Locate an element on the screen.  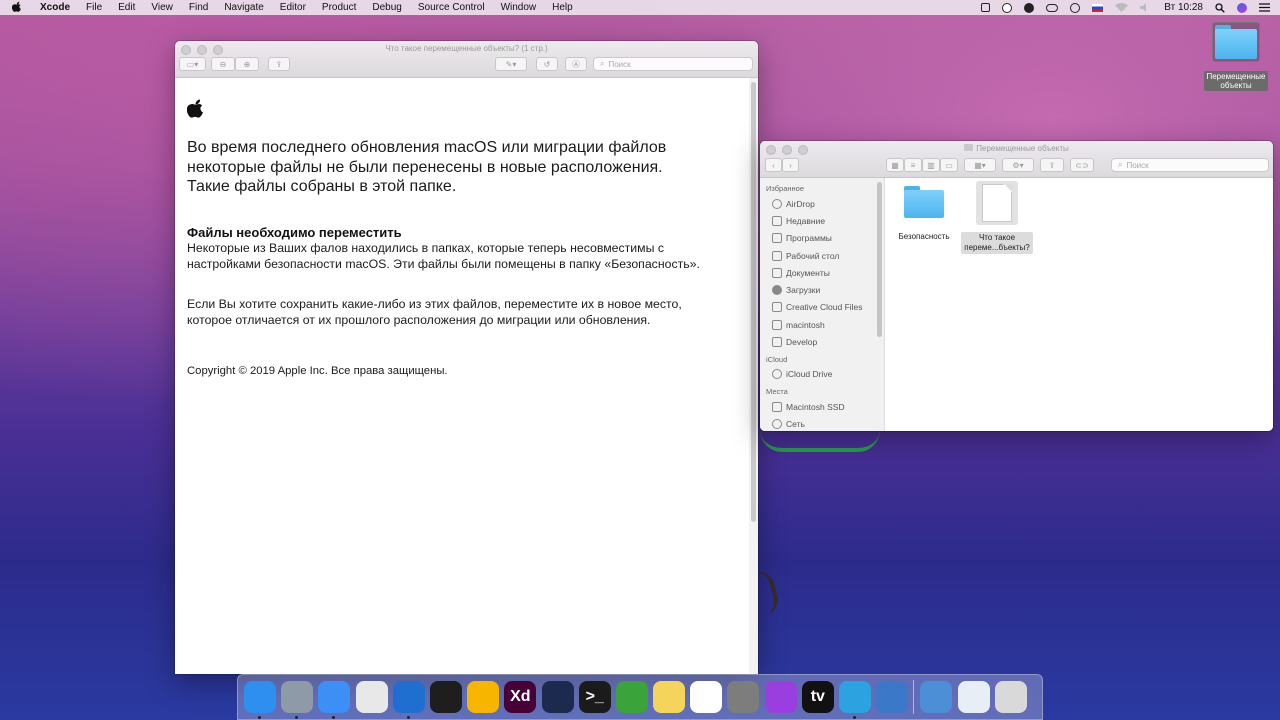
scroll-thumb is located at coordinates (753, 302).